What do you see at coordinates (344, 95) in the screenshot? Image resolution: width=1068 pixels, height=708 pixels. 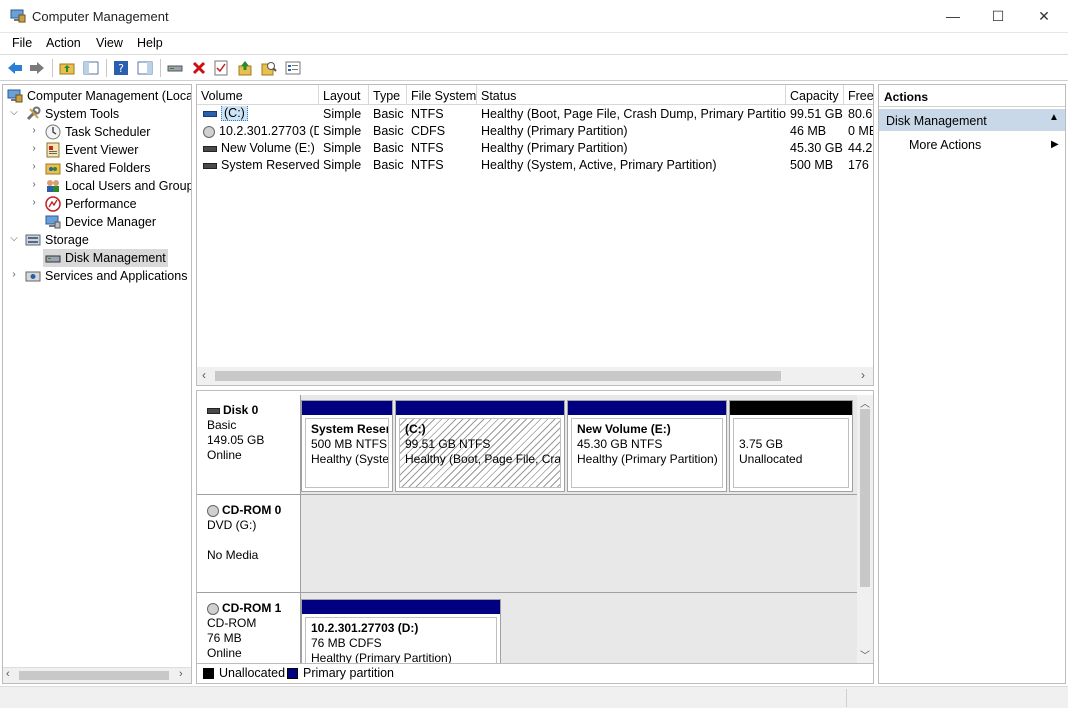 I see `column-header-layout: Layout` at bounding box center [344, 95].